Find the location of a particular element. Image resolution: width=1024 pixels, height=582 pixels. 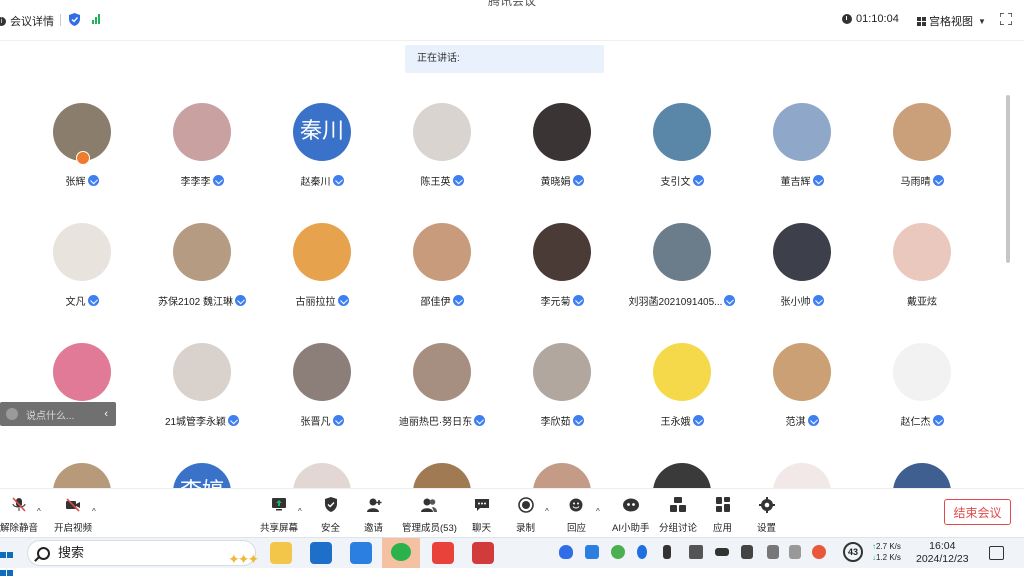

participant-tile: 支引文 is located at coordinates (682, 145).